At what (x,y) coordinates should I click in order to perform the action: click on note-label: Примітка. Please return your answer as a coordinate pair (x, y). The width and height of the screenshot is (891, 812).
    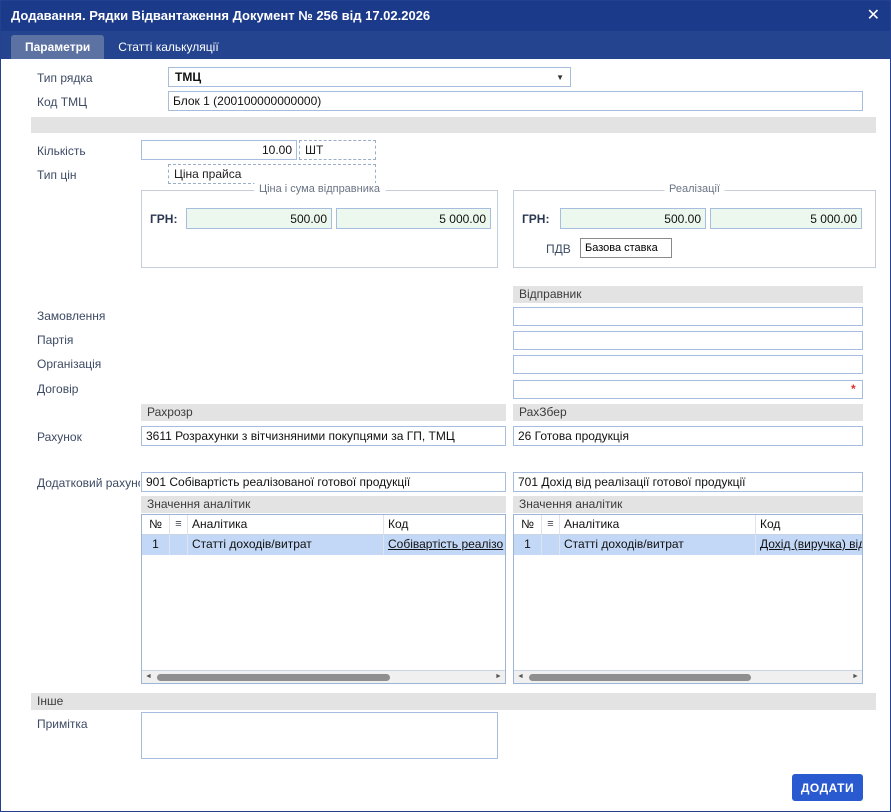
    Looking at the image, I should click on (62, 724).